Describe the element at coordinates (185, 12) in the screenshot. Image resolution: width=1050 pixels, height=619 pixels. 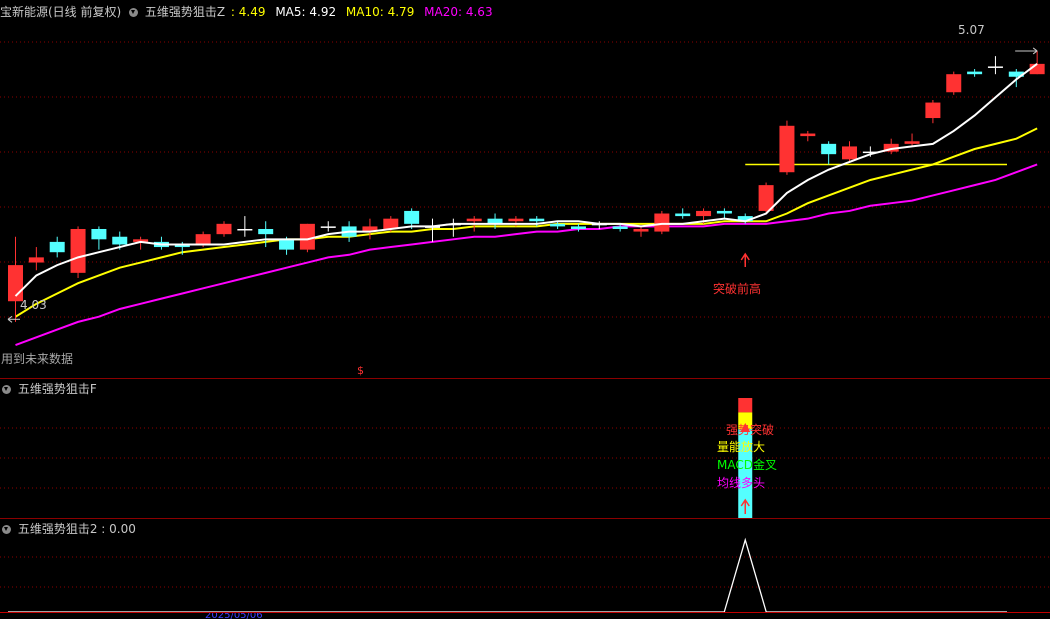
I see `indicator-name: 五维强势狙击Z` at that location.